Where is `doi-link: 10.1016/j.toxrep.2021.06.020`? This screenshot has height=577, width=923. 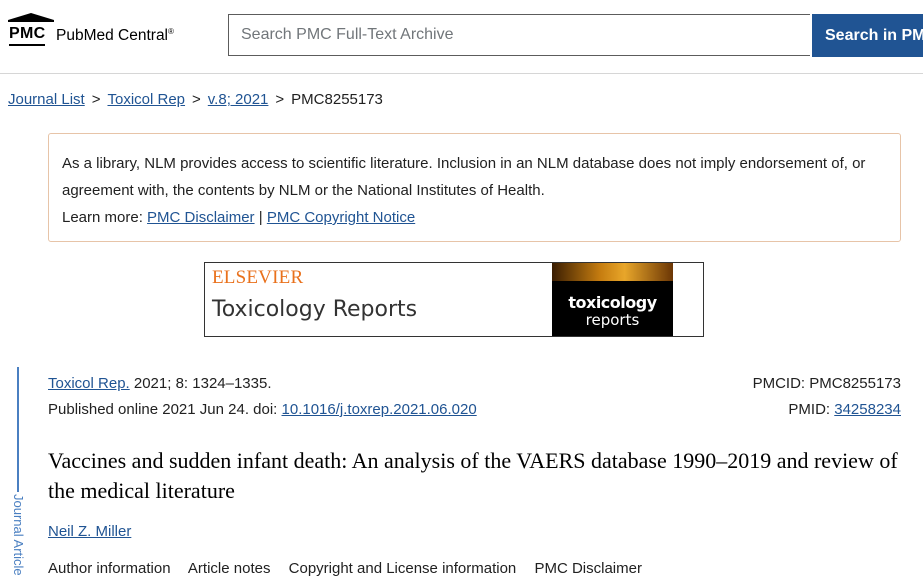
doi-link: 10.1016/j.toxrep.2021.06.020 is located at coordinates (379, 409).